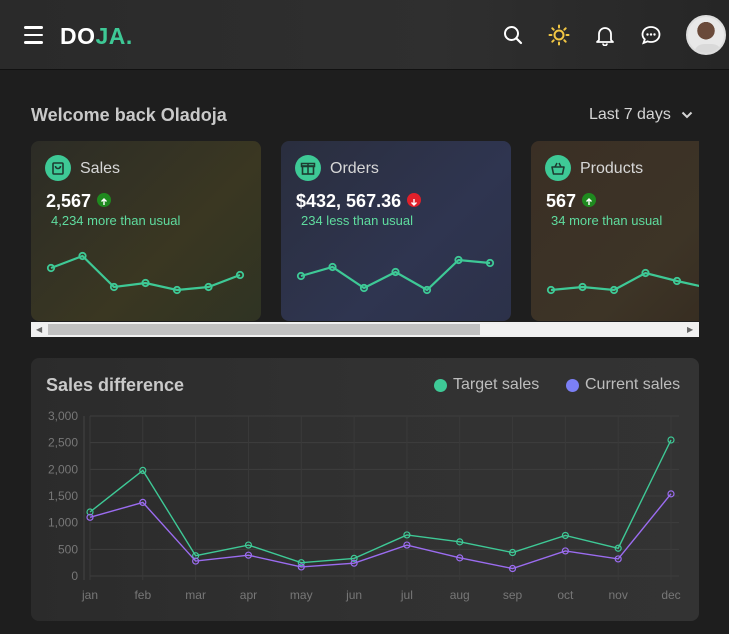 Image resolution: width=729 pixels, height=634 pixels. What do you see at coordinates (612, 168) in the screenshot?
I see `card-title: Products` at bounding box center [612, 168].